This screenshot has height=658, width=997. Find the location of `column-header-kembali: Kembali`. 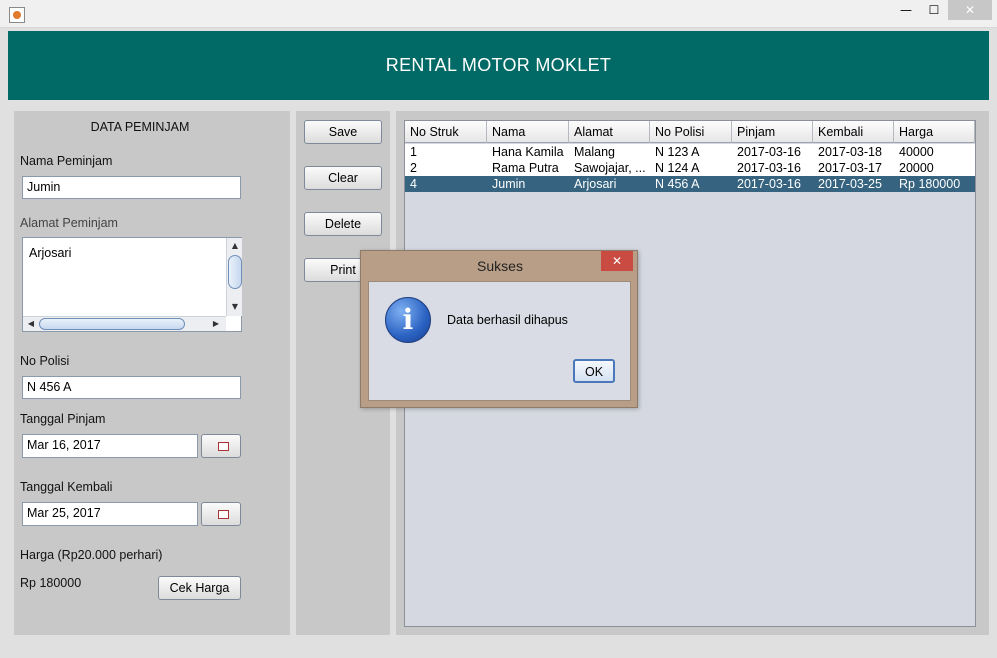

column-header-kembali: Kembali is located at coordinates (853, 132).